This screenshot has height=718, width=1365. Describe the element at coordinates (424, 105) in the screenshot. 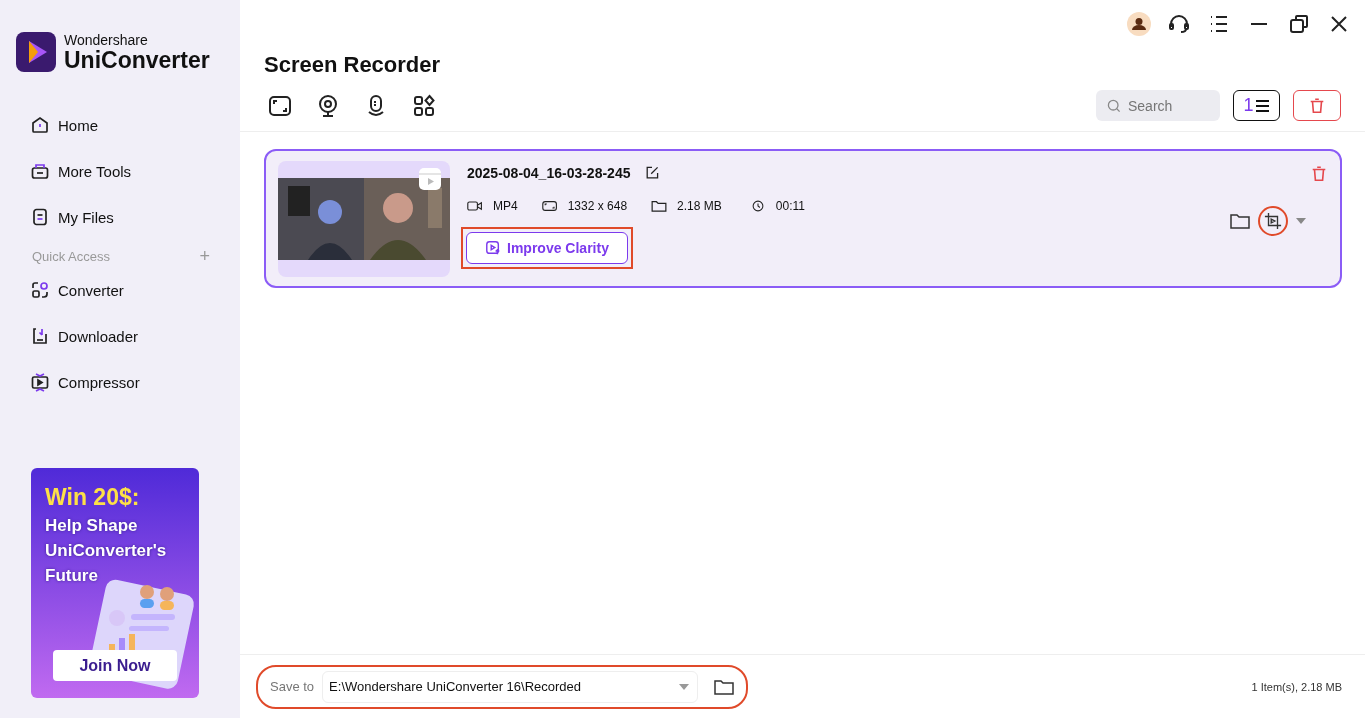

I see `apps-icon` at that location.